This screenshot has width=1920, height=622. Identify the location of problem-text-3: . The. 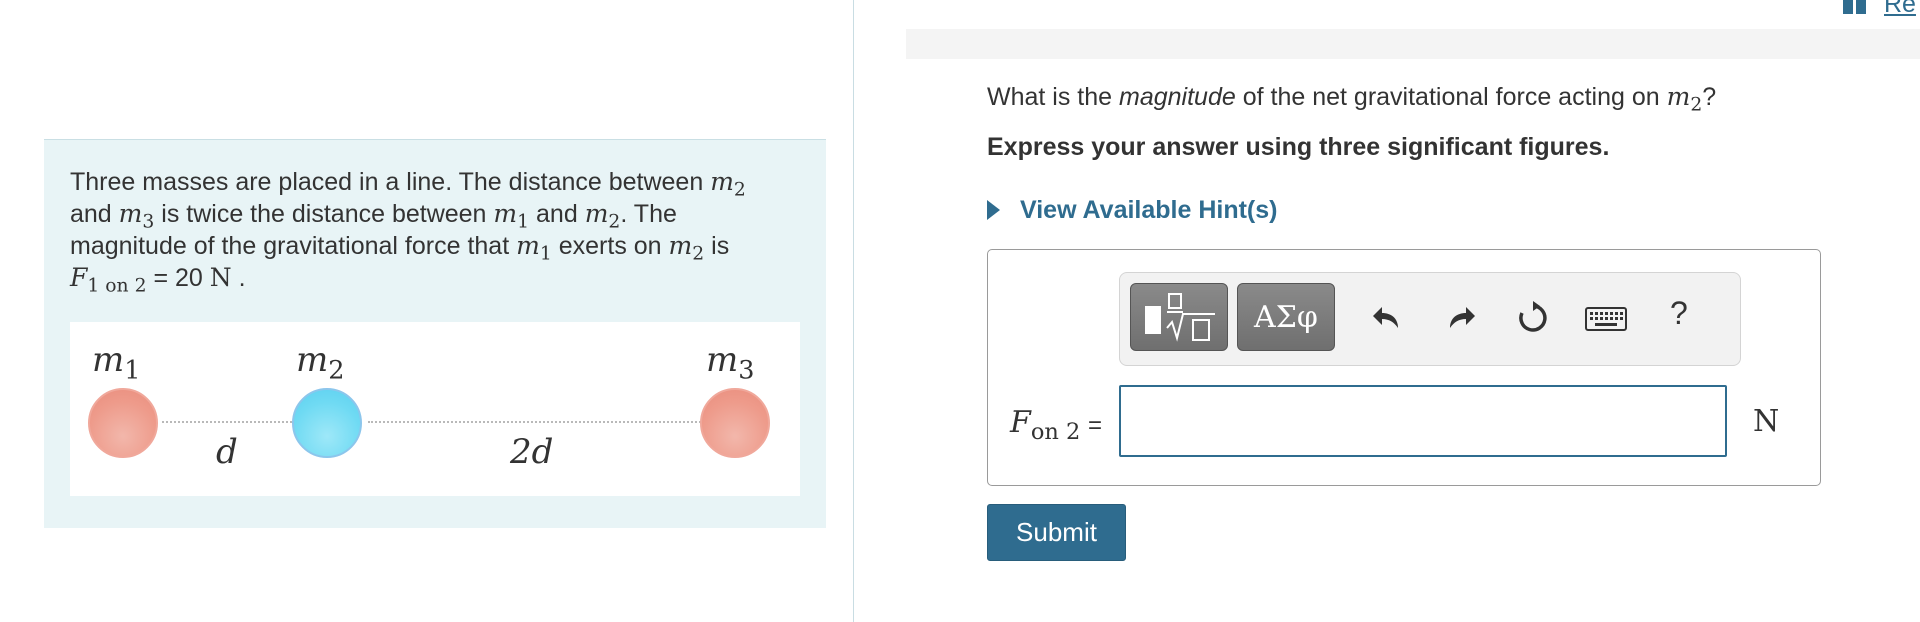
(648, 214).